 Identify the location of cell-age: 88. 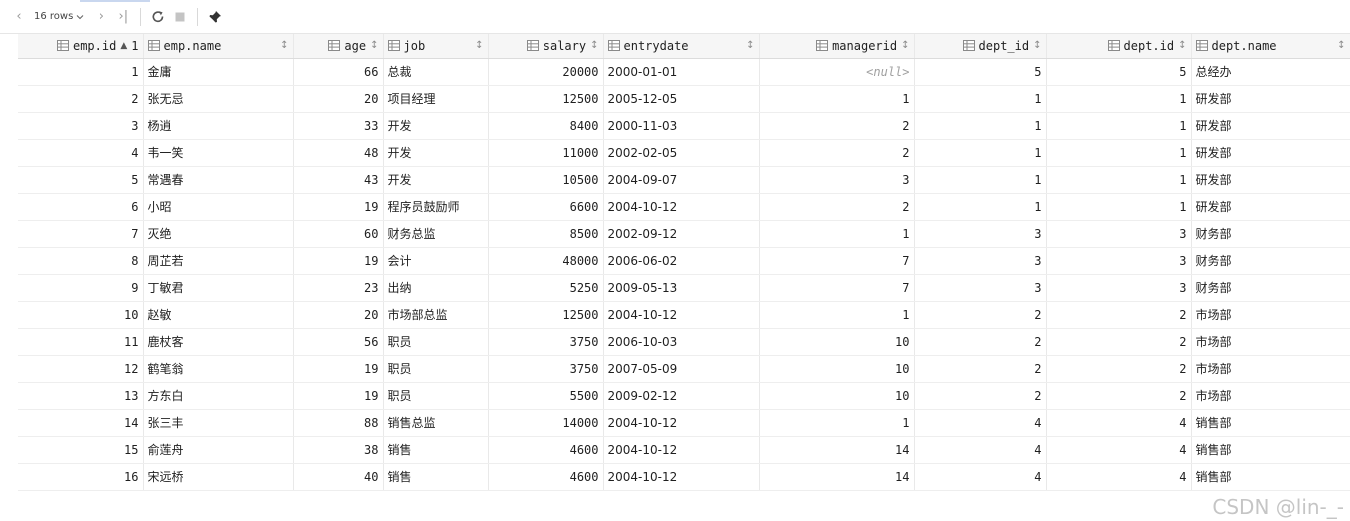
(338, 423).